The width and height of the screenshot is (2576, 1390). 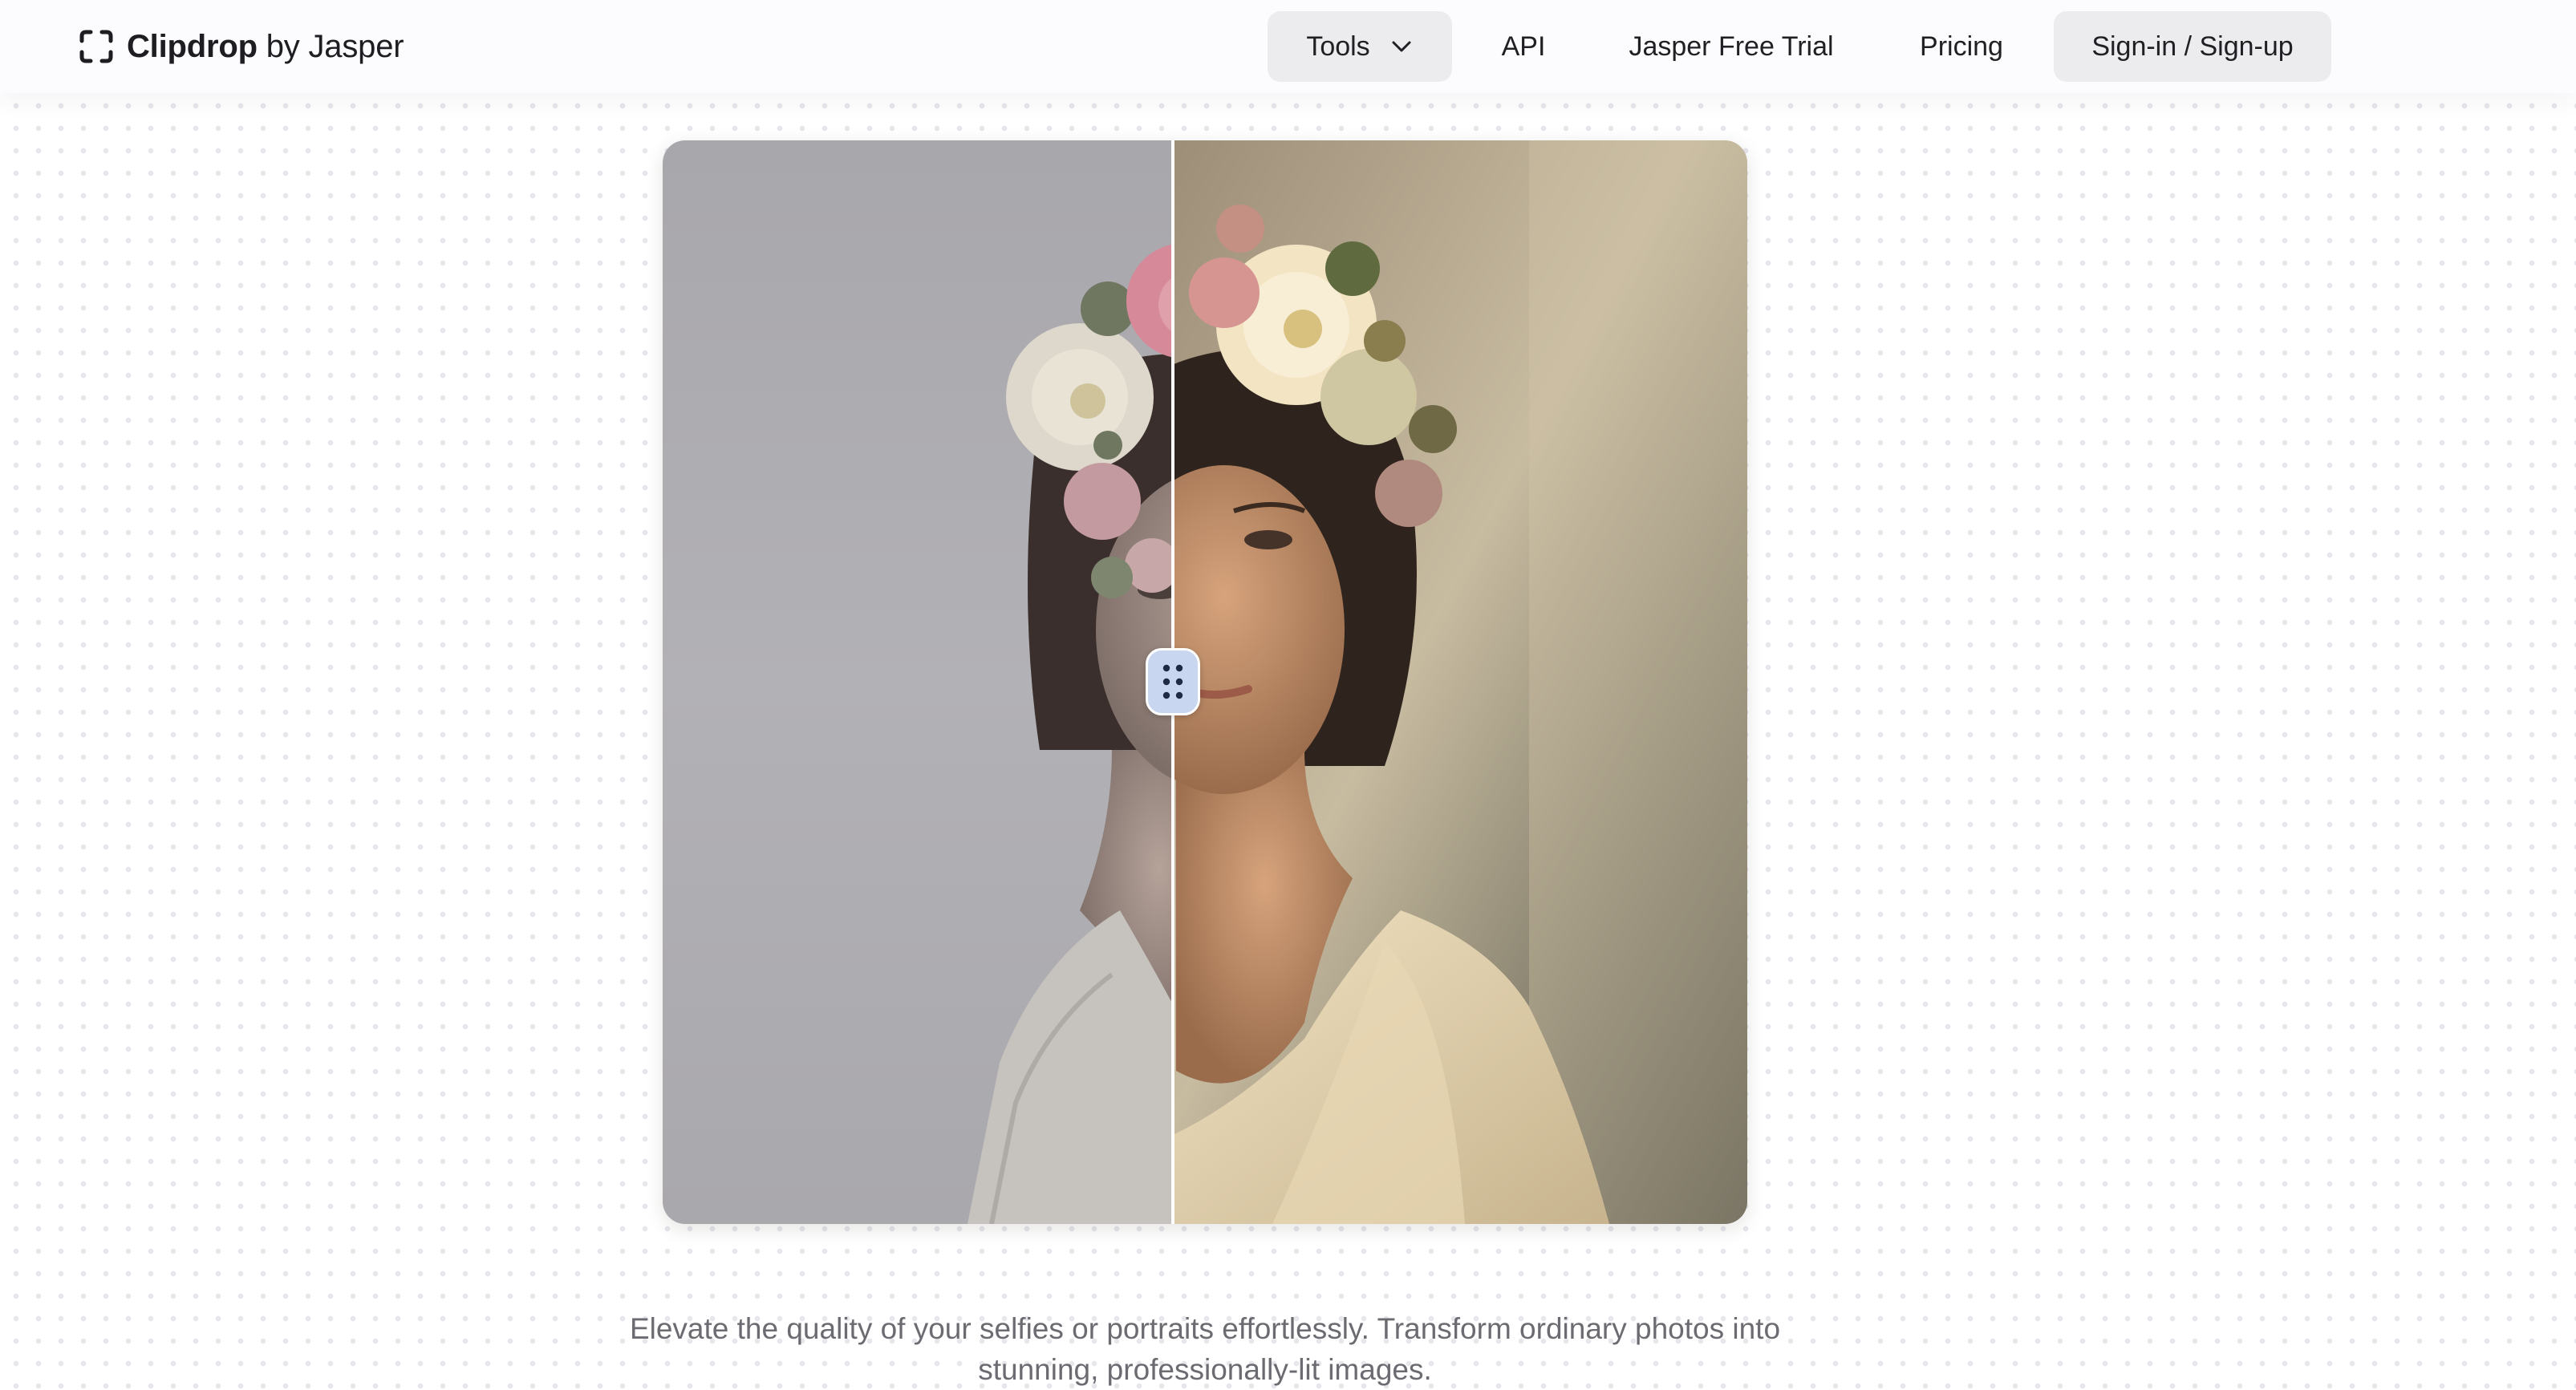 I want to click on nav-link-pricing-label: Pricing, so click(x=1961, y=46).